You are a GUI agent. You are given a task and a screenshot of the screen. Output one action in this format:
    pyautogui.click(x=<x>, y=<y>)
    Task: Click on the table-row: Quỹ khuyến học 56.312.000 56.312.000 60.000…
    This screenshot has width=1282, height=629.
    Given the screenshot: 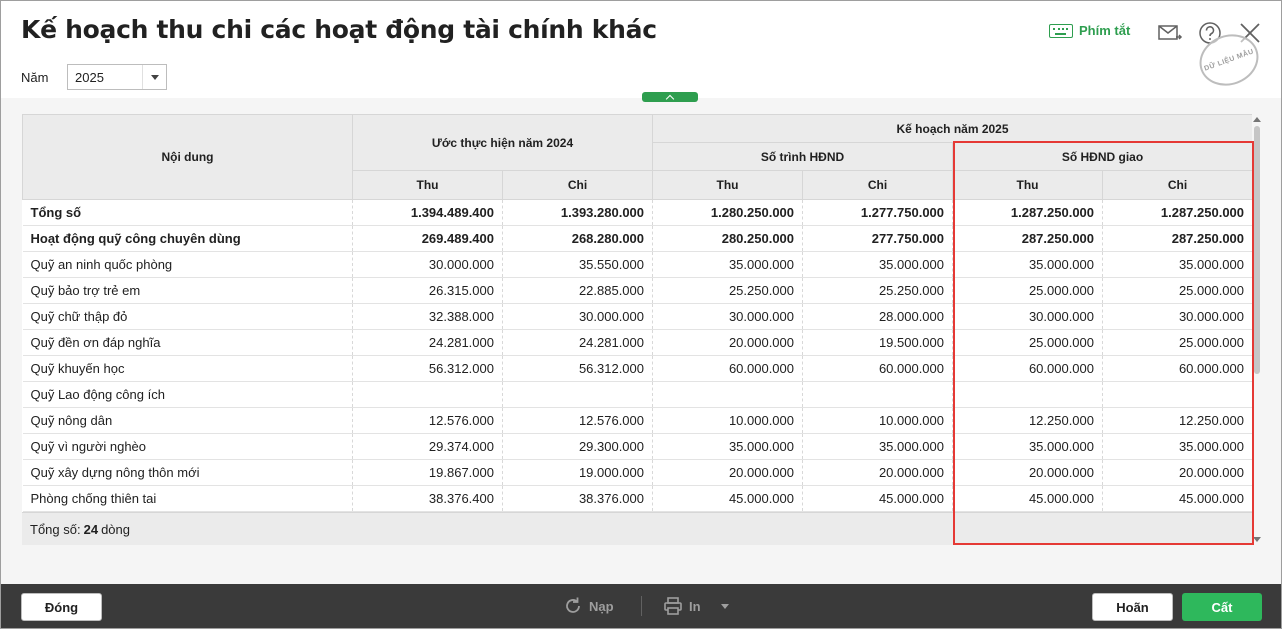 What is the action you would take?
    pyautogui.click(x=637, y=368)
    